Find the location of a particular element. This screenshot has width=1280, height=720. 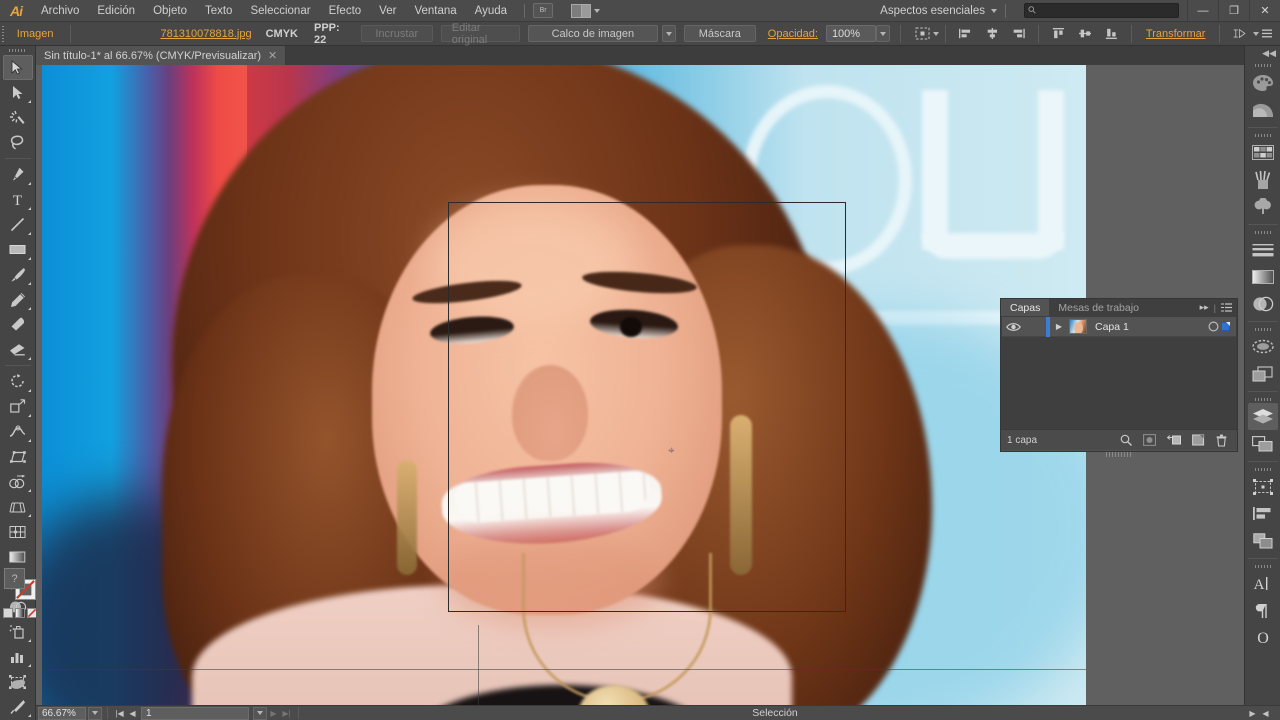

free-transform-tool is located at coordinates (18, 456).